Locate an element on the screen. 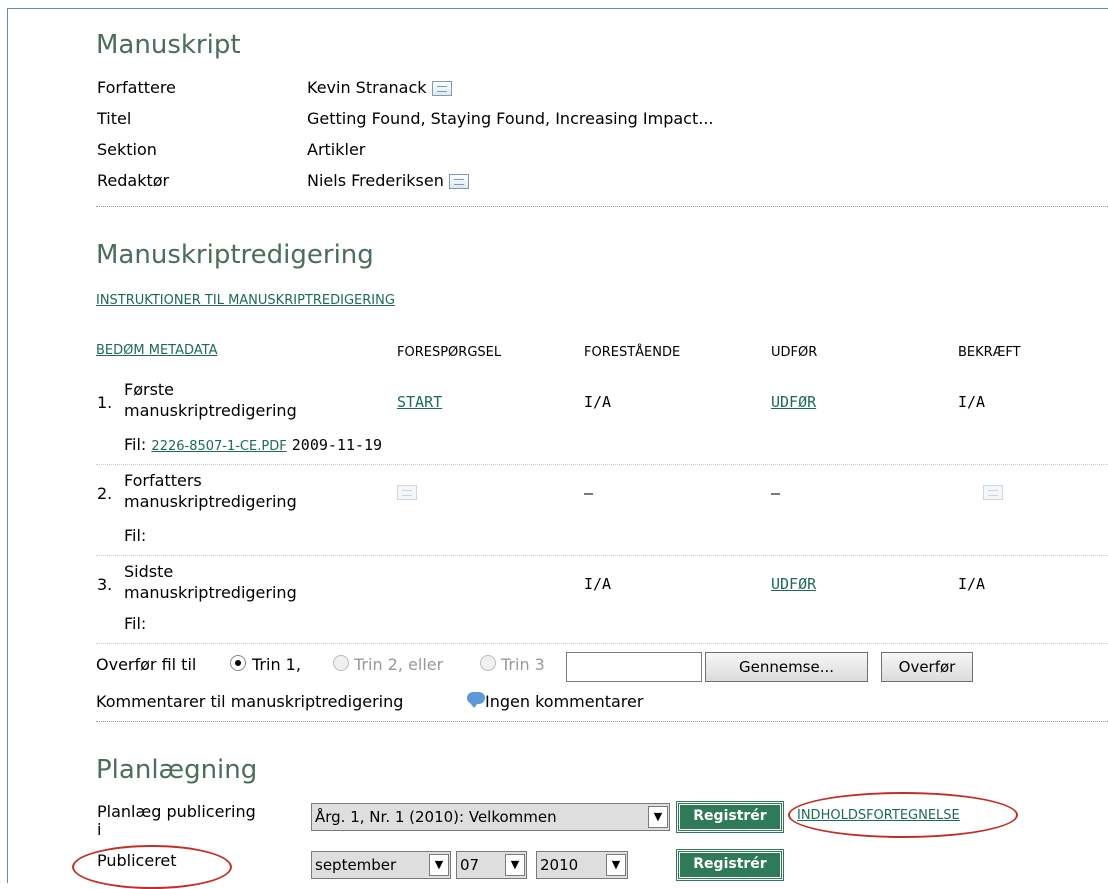 The width and height of the screenshot is (1108, 889). year-select-value: 2010 is located at coordinates (559, 865).